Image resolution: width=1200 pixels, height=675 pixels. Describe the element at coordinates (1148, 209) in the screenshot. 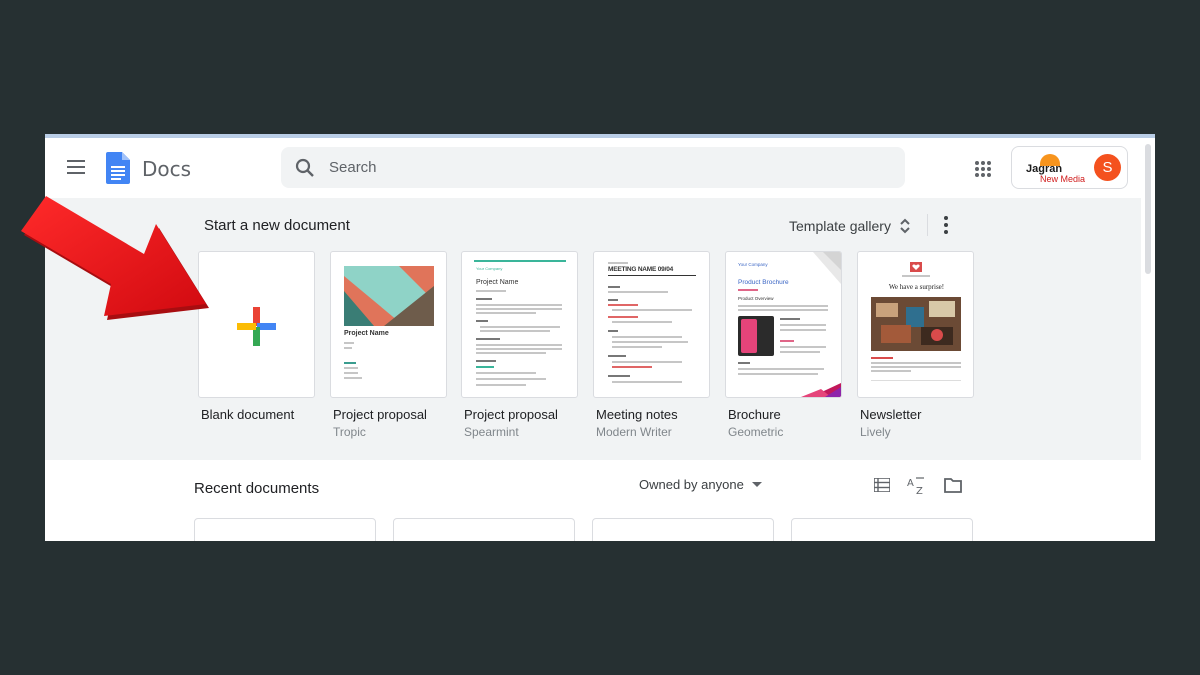

I see `scrollbar-thumb` at that location.